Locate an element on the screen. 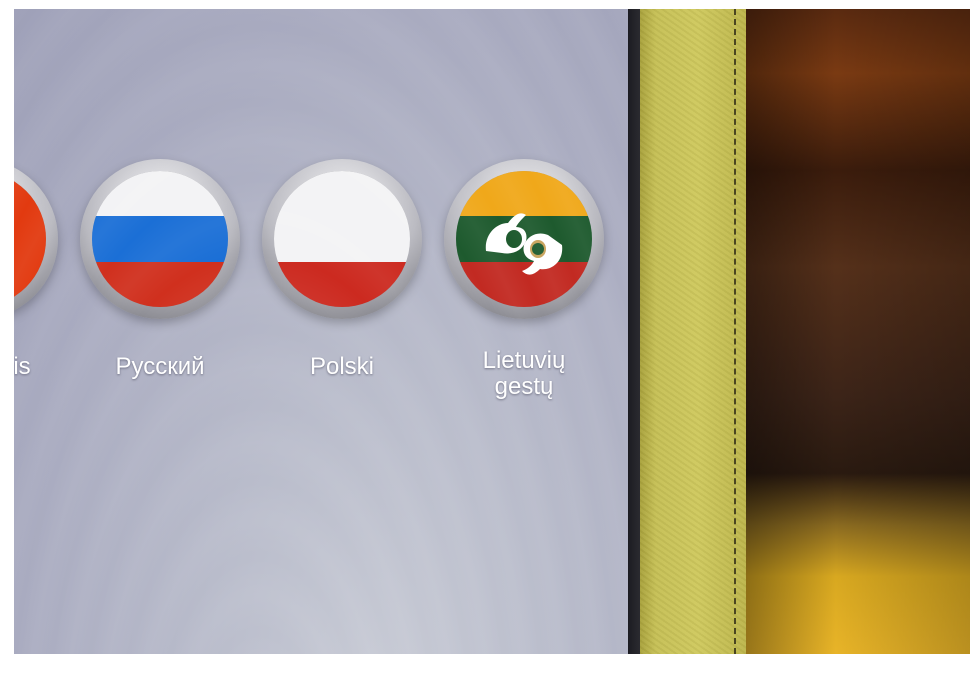 The height and width of the screenshot is (676, 970). language-label-lithuanian-sign-line1: Lietuvių is located at coordinates (524, 361).